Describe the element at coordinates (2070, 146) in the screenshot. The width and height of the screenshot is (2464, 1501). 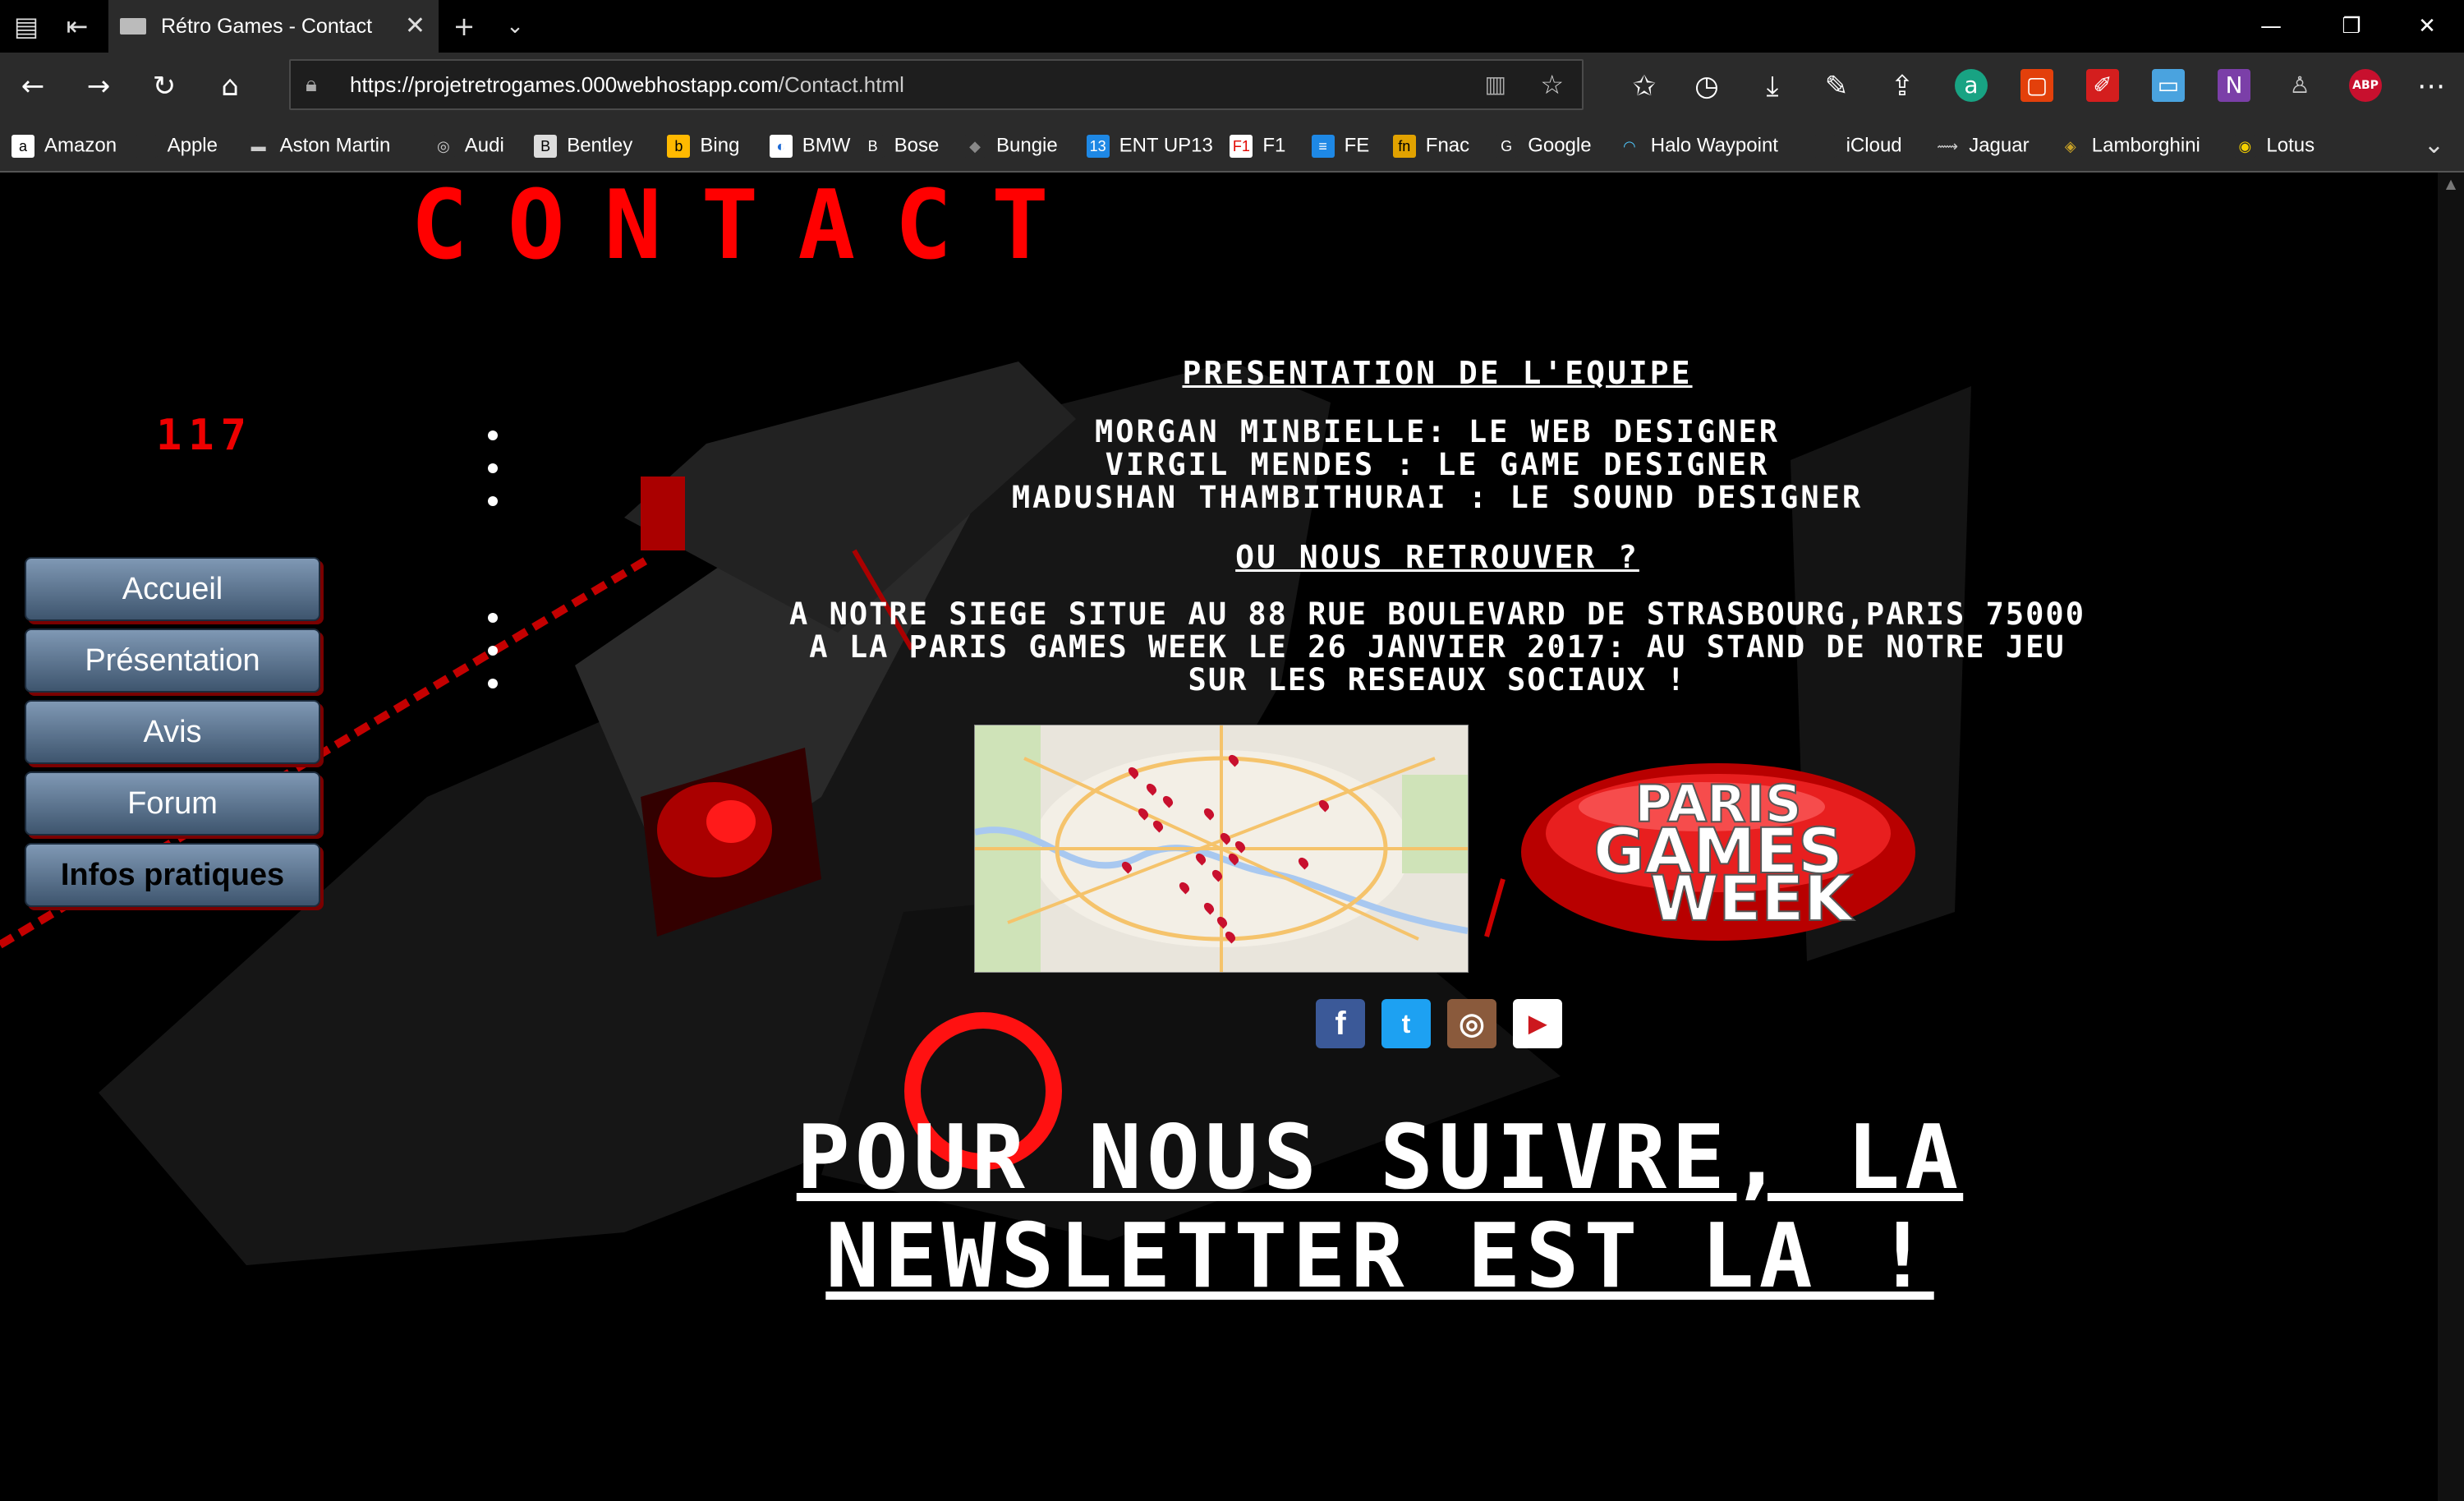
I see `lamborghini-icon: ◈` at that location.